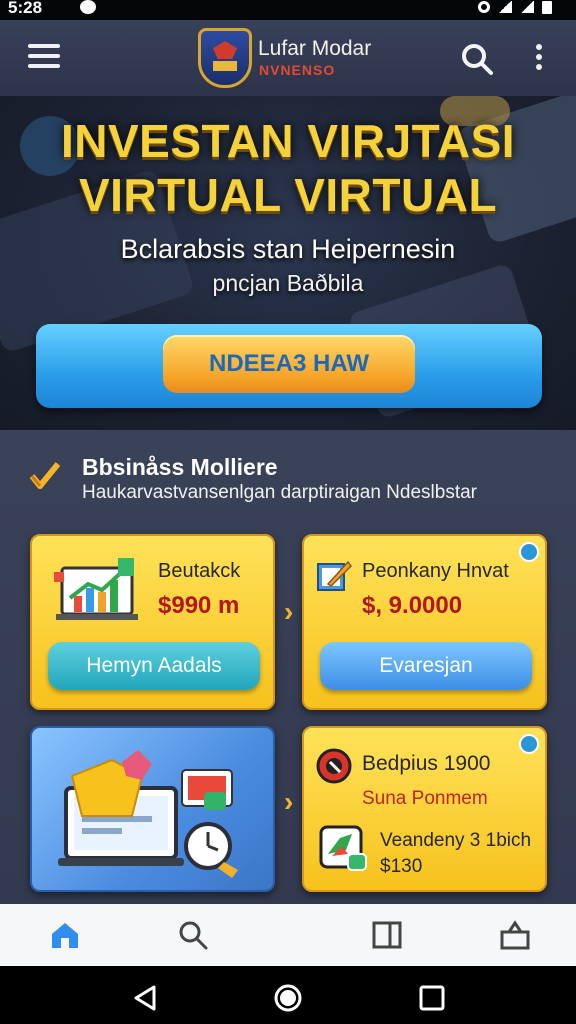 The image size is (576, 1024). What do you see at coordinates (297, 70) in the screenshot?
I see `app-subtitle: NVNENSO` at bounding box center [297, 70].